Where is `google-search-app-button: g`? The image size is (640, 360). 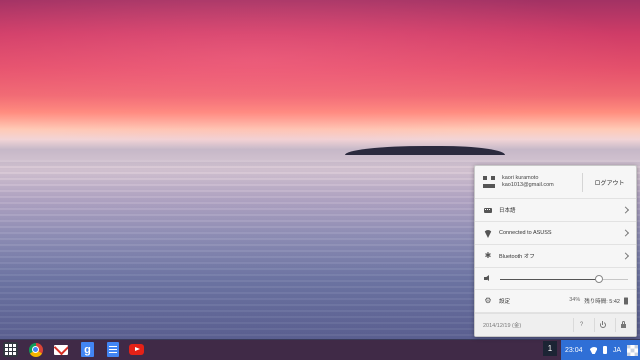 google-search-app-button: g is located at coordinates (87, 349).